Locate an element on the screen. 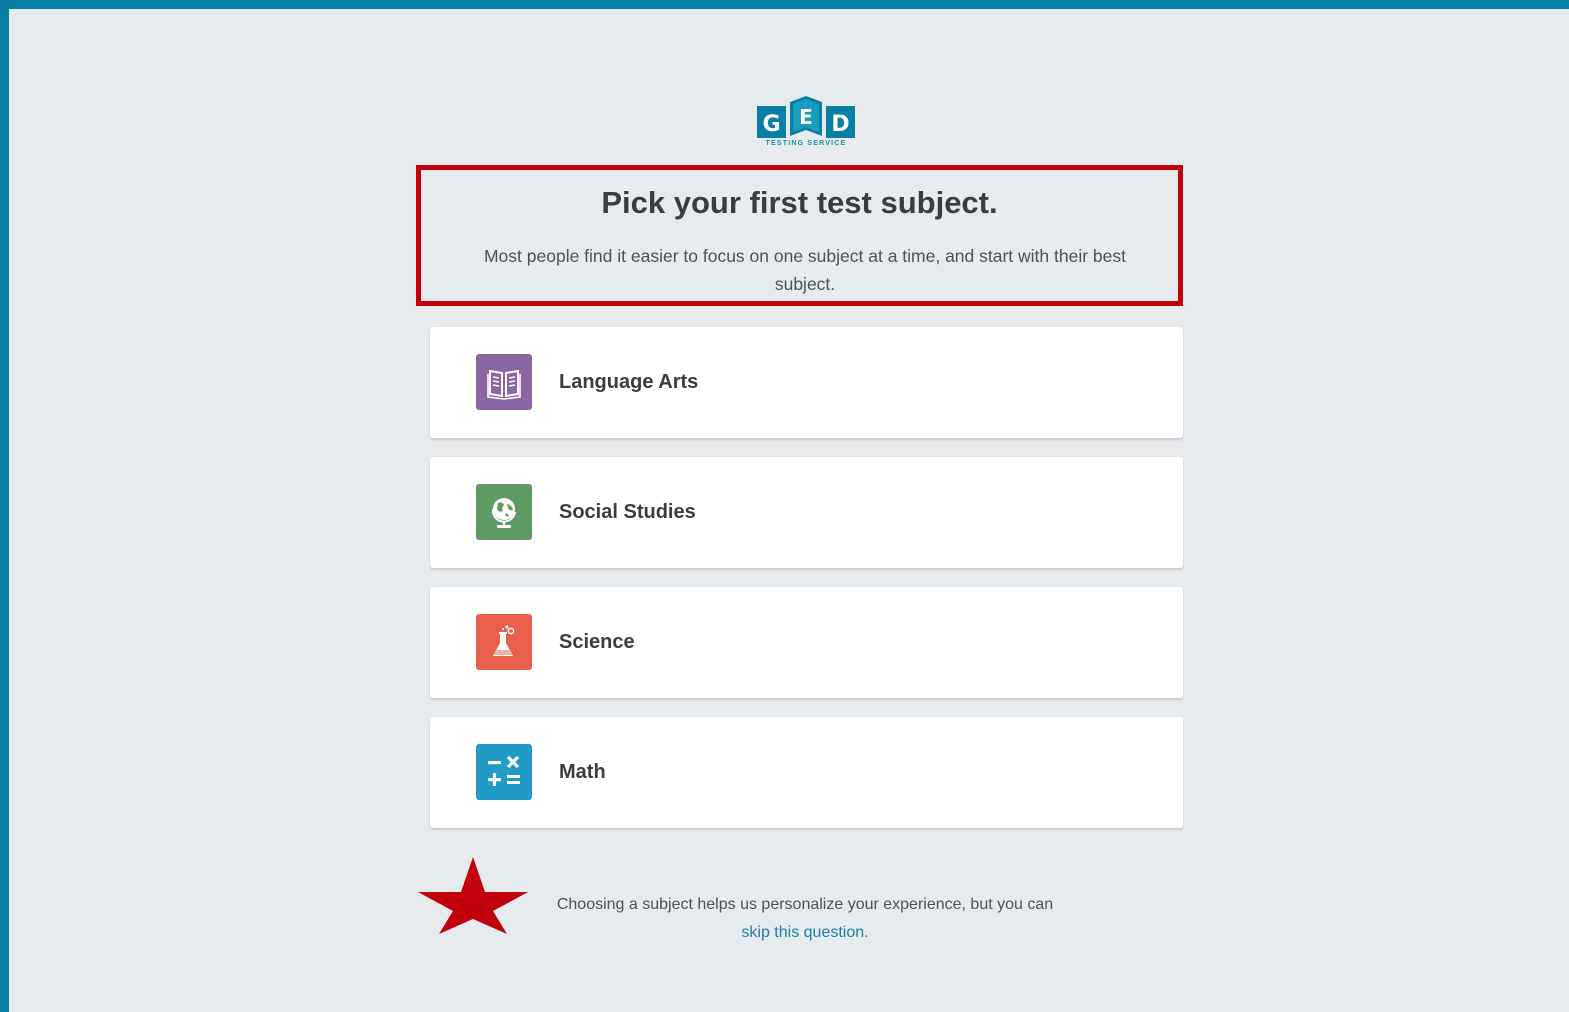 Image resolution: width=1569 pixels, height=1012 pixels. logo-letter-d: D is located at coordinates (840, 124).